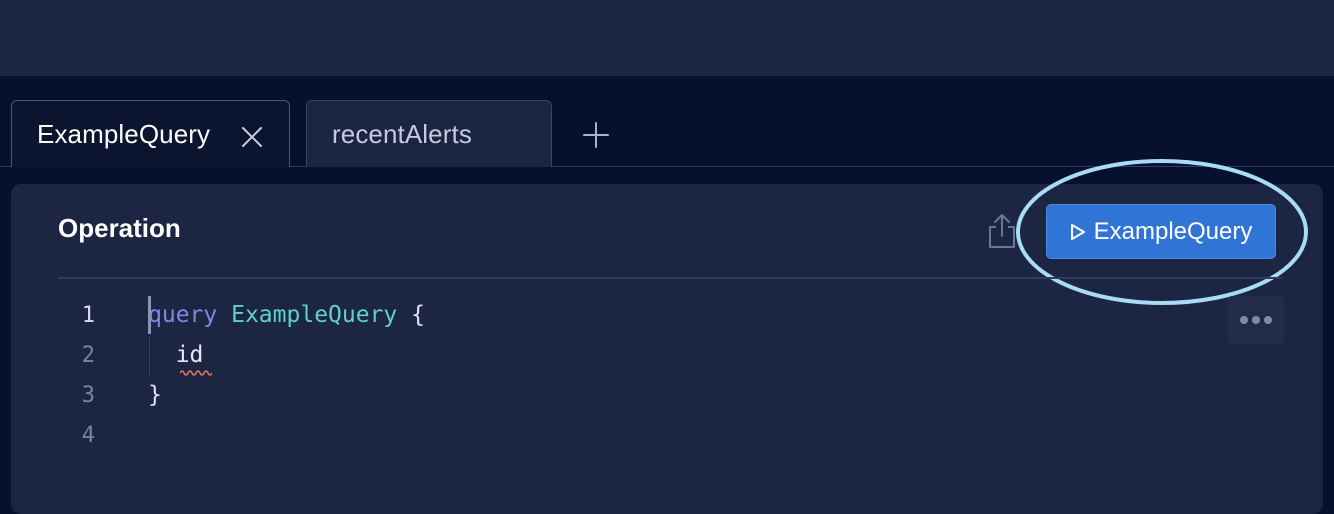  I want to click on panel-title: Operation, so click(119, 228).